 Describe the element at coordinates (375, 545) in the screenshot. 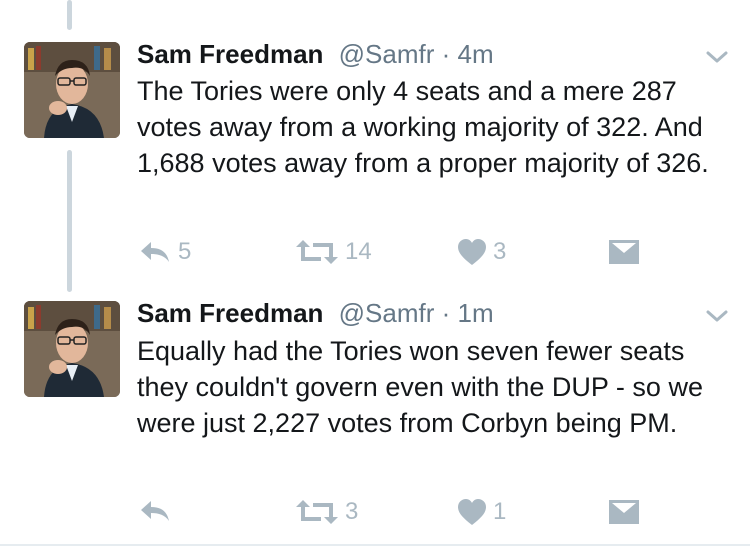

I see `divider` at that location.